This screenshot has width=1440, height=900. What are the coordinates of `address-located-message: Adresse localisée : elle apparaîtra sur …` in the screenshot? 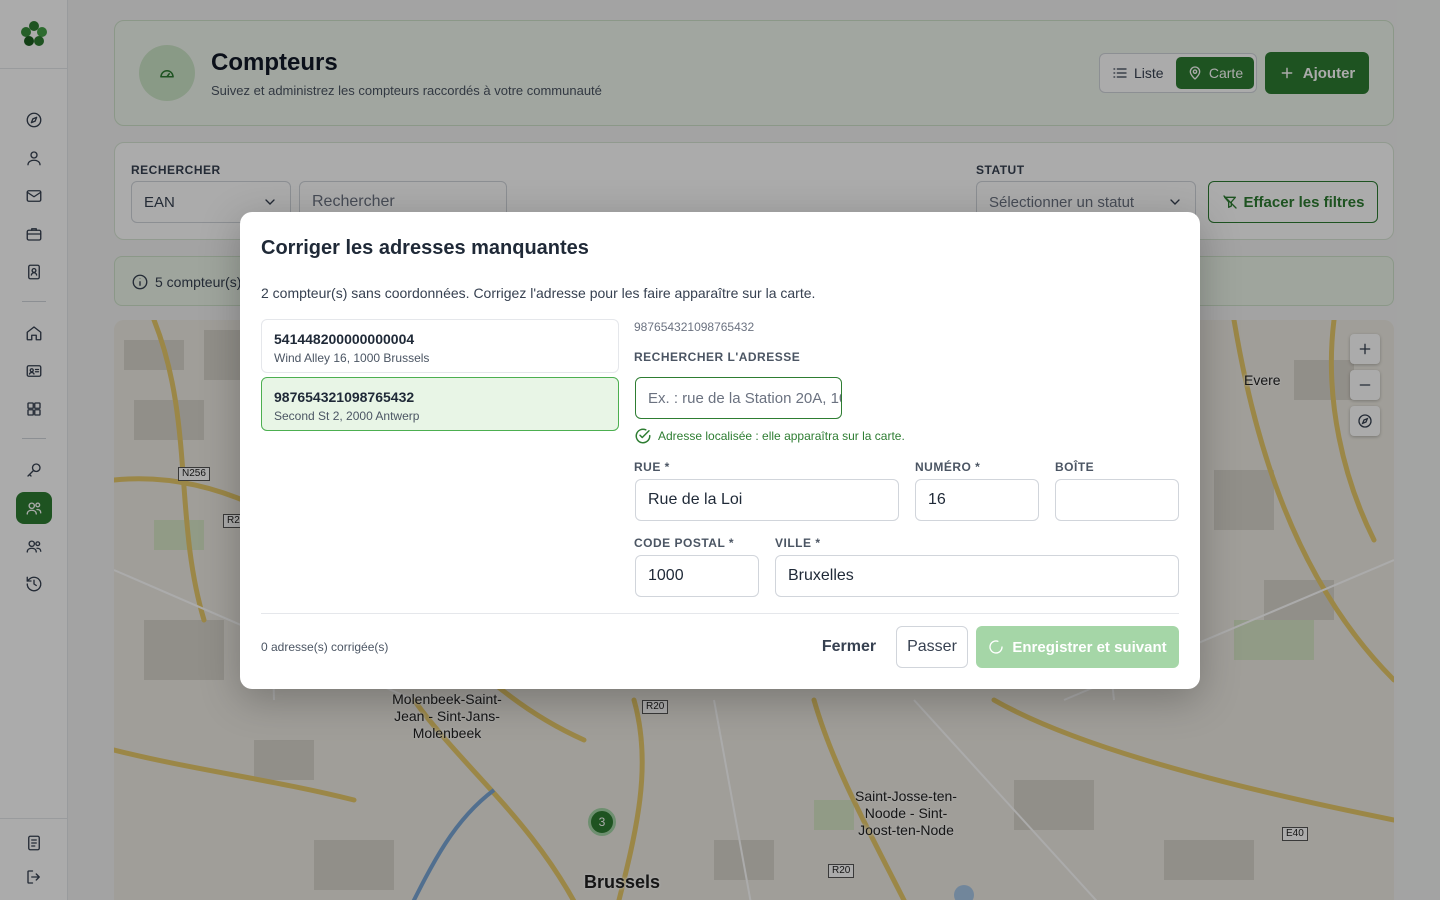 It's located at (769, 436).